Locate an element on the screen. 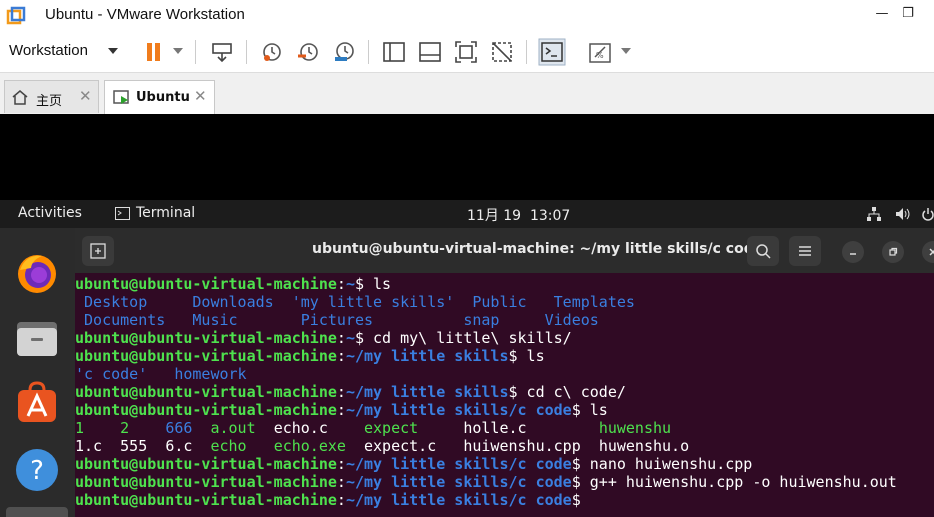 Image resolution: width=934 pixels, height=517 pixels. clock: 11月 19 13:07 is located at coordinates (518, 215).